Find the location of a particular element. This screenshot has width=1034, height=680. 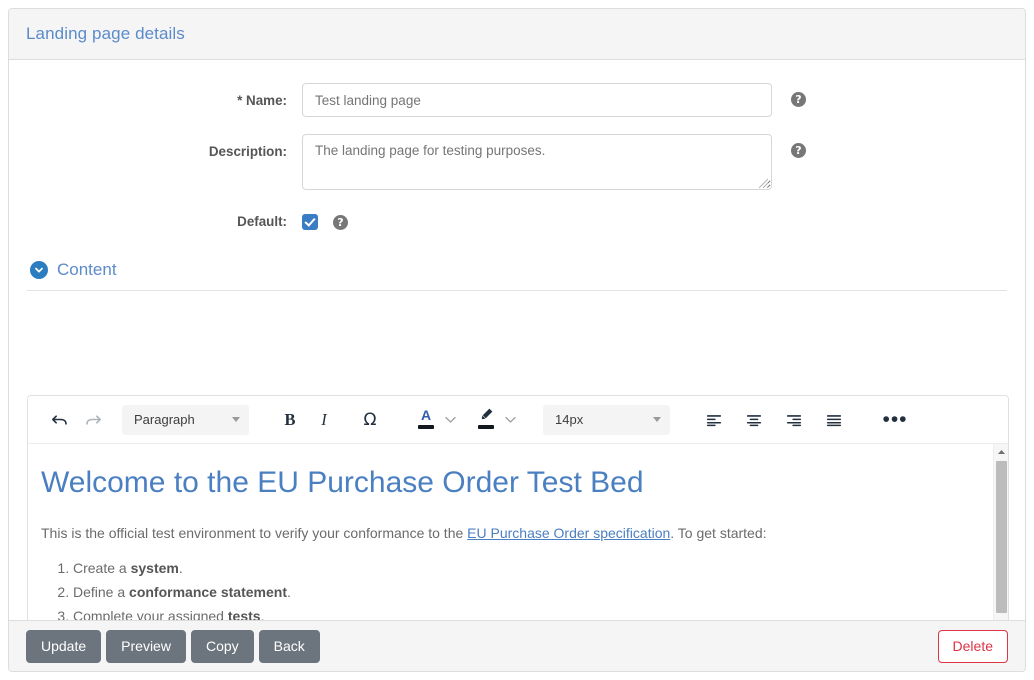

special-character-button: Ω is located at coordinates (370, 420).